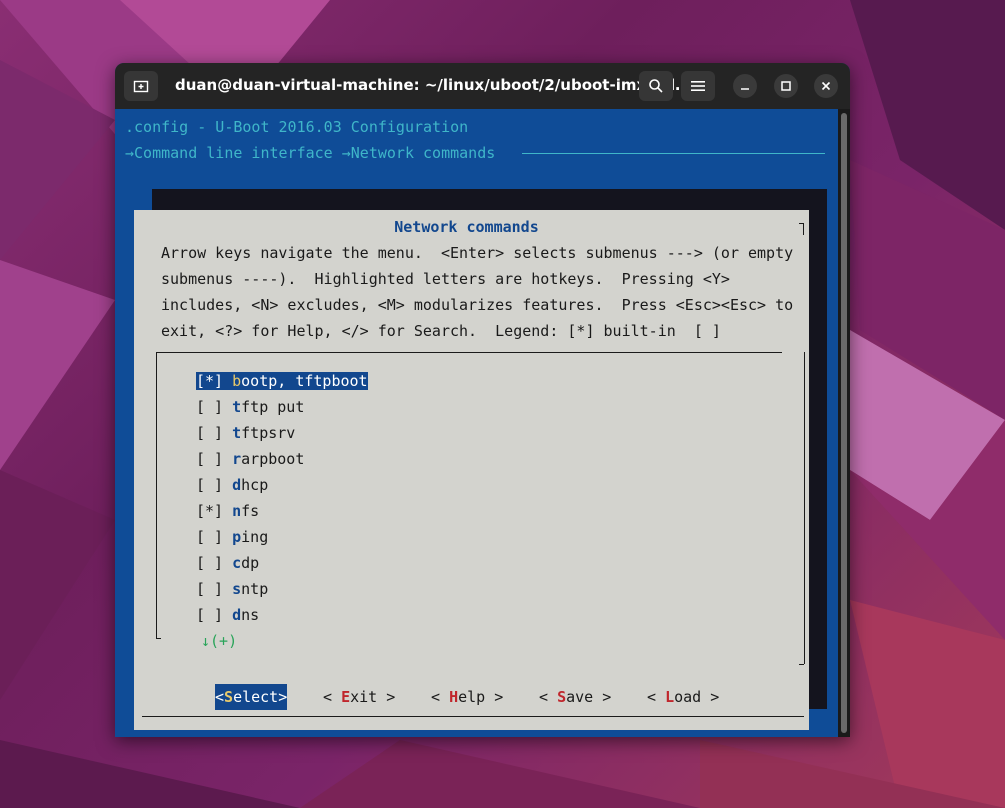 This screenshot has width=1005, height=808. Describe the element at coordinates (454, 697) in the screenshot. I see `button-hotkey: H` at that location.